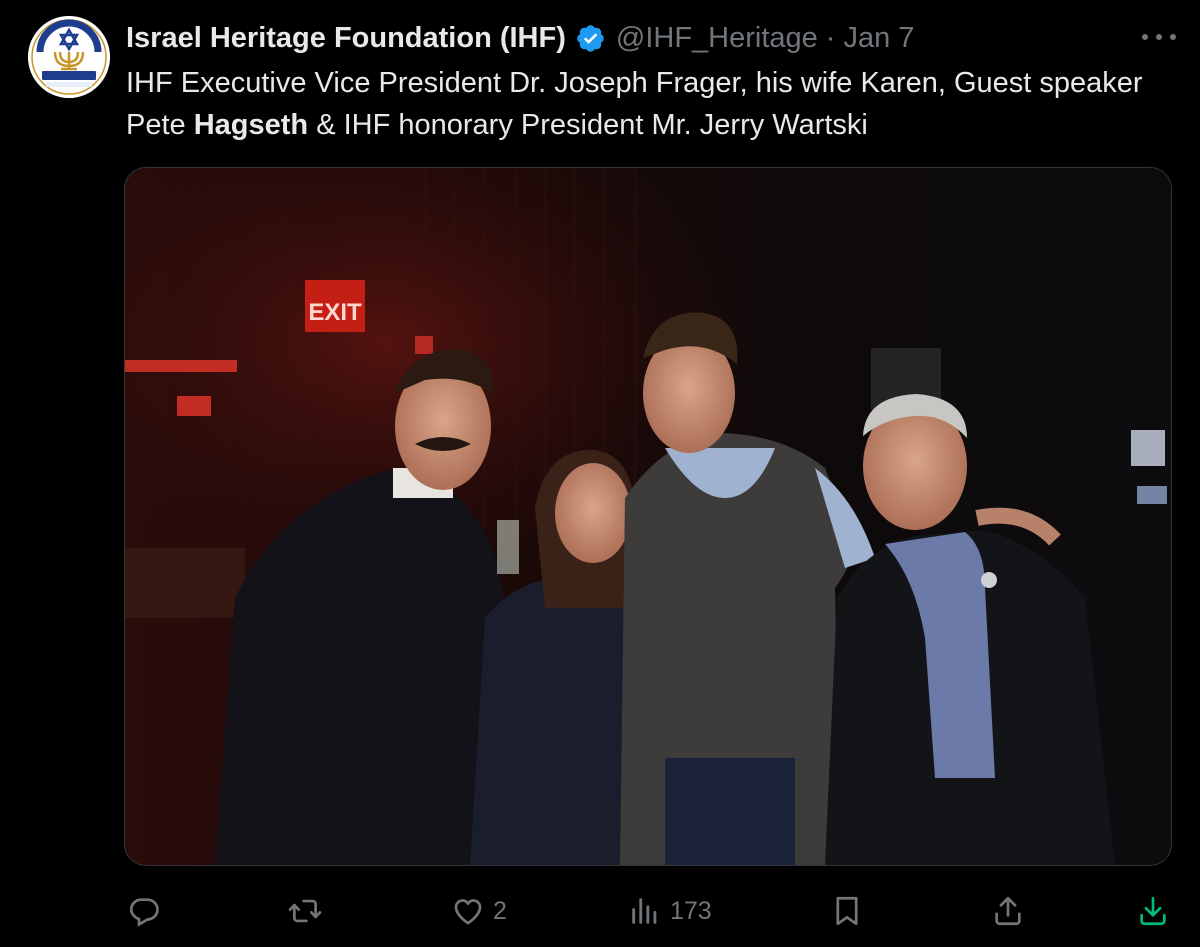 The width and height of the screenshot is (1200, 947). I want to click on share-upload-icon, so click(1008, 911).